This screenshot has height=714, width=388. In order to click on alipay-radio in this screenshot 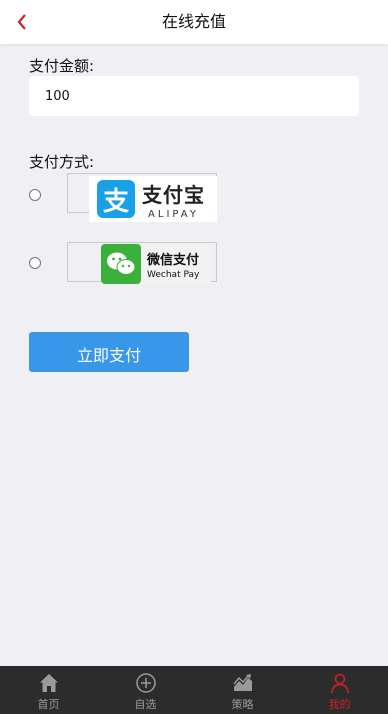, I will do `click(35, 195)`.